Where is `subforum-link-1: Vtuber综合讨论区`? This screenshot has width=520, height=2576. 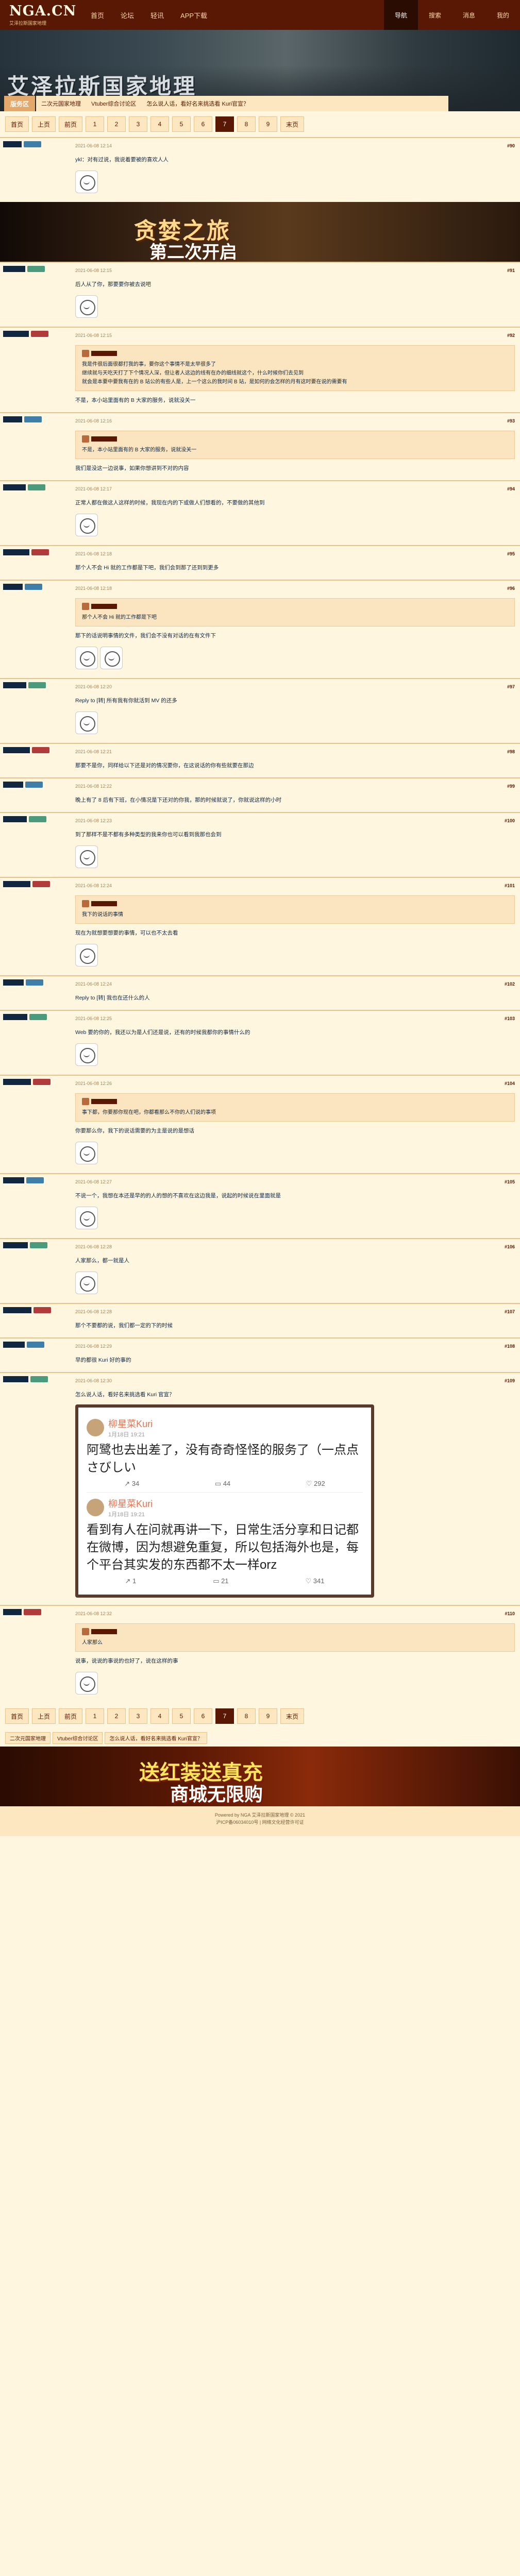
subforum-link-1: Vtuber综合讨论区 is located at coordinates (114, 103).